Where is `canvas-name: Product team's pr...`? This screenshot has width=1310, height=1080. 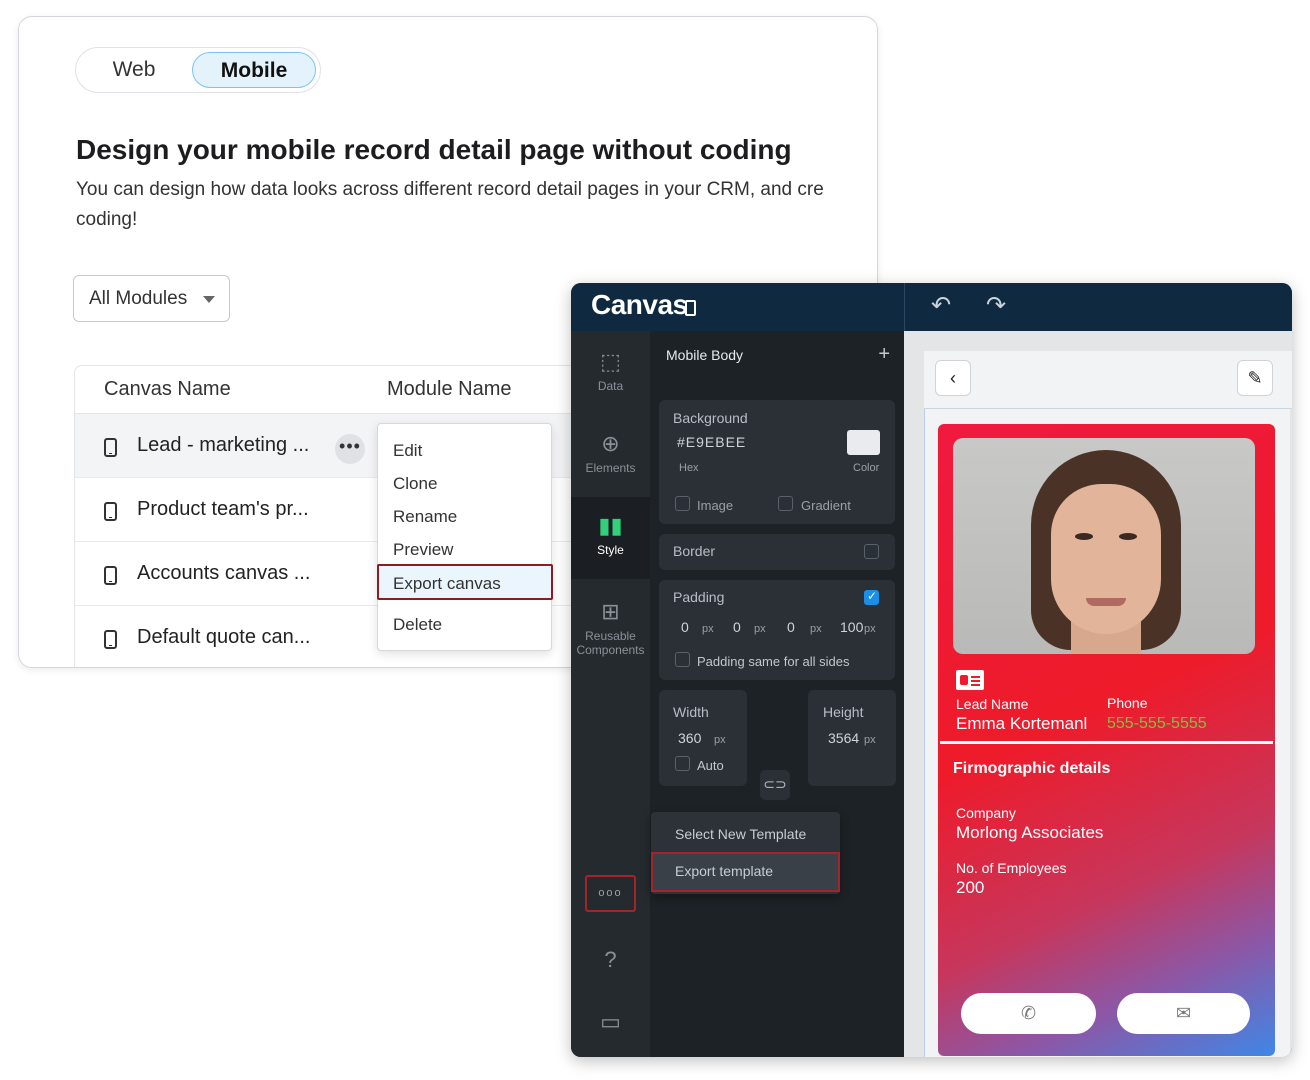 canvas-name: Product team's pr... is located at coordinates (223, 509).